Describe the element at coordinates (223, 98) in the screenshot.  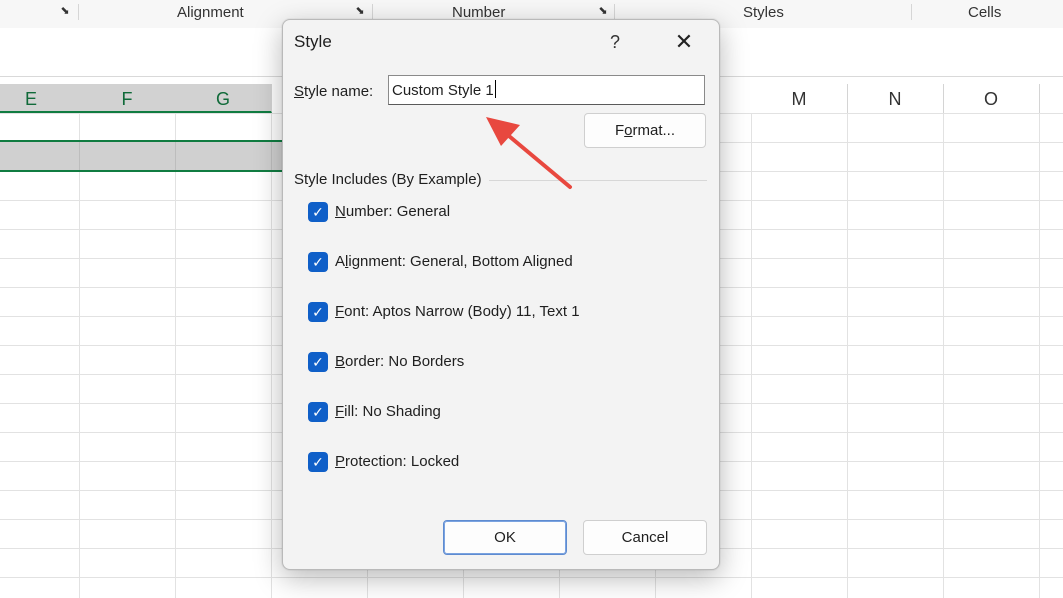
I see `column-header-g: G` at that location.